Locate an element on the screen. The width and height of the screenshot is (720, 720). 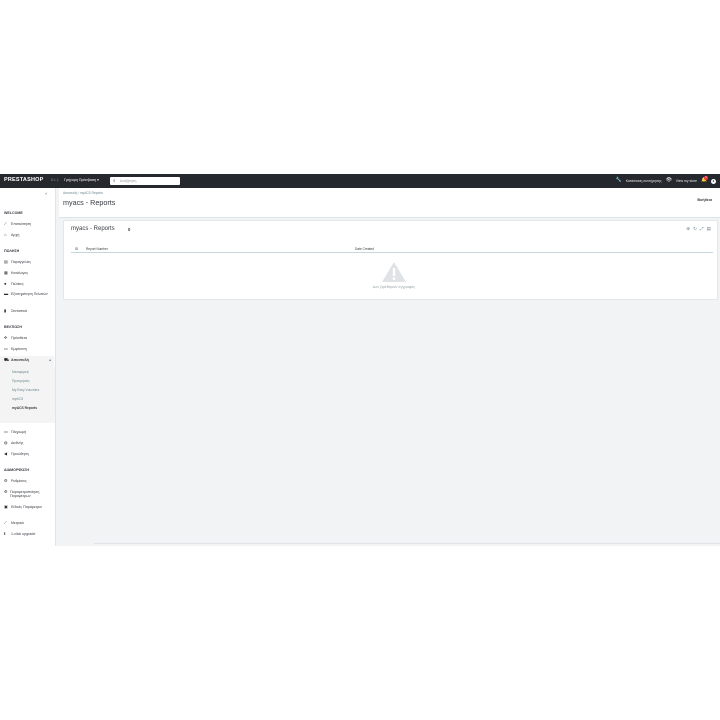
submenu-item-preferences: Προτιμήσεις is located at coordinates (21, 381).